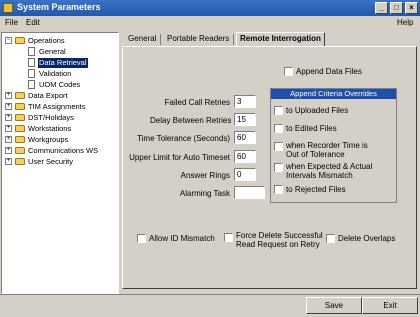  Describe the element at coordinates (245, 137) in the screenshot. I see `time-tolerance-input: 60` at that location.